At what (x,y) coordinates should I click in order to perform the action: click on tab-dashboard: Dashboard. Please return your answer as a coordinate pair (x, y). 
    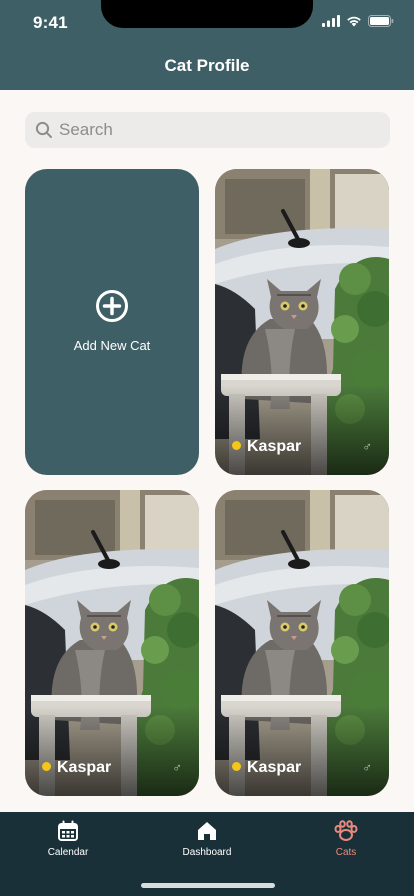
    Looking at the image, I should click on (207, 839).